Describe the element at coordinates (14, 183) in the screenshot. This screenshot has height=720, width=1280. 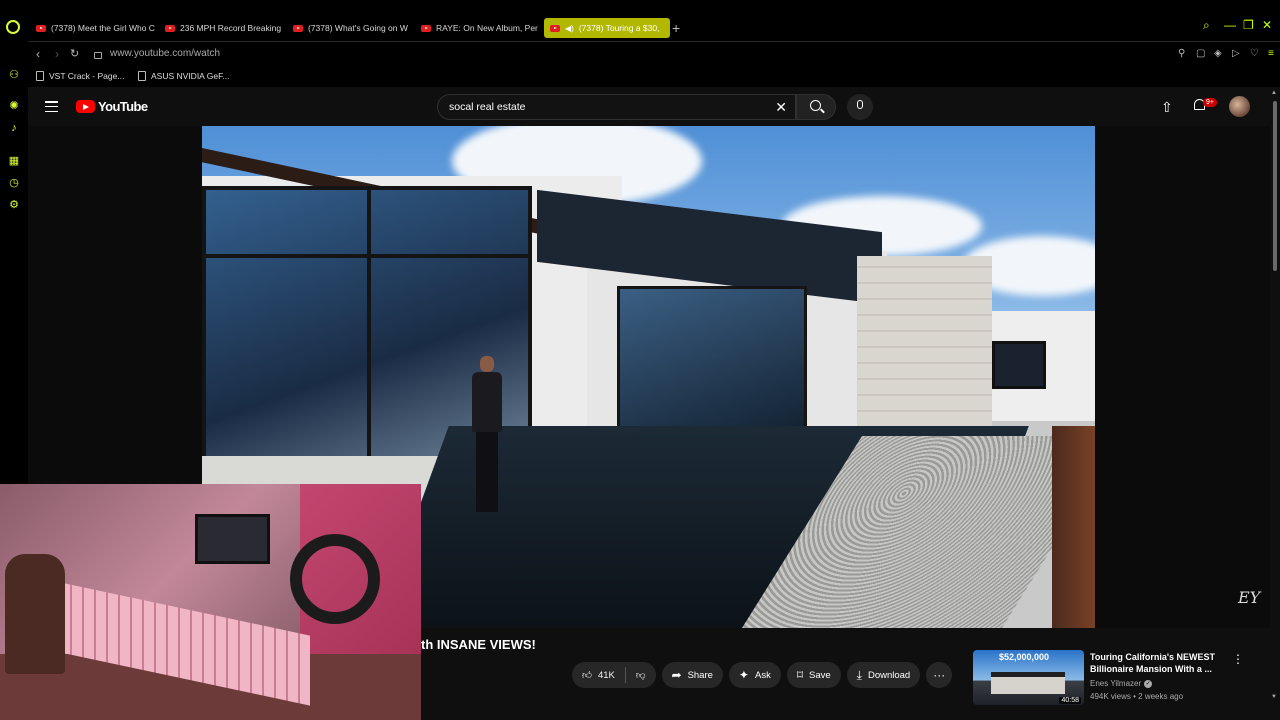
I see `history-icon: ◷` at that location.